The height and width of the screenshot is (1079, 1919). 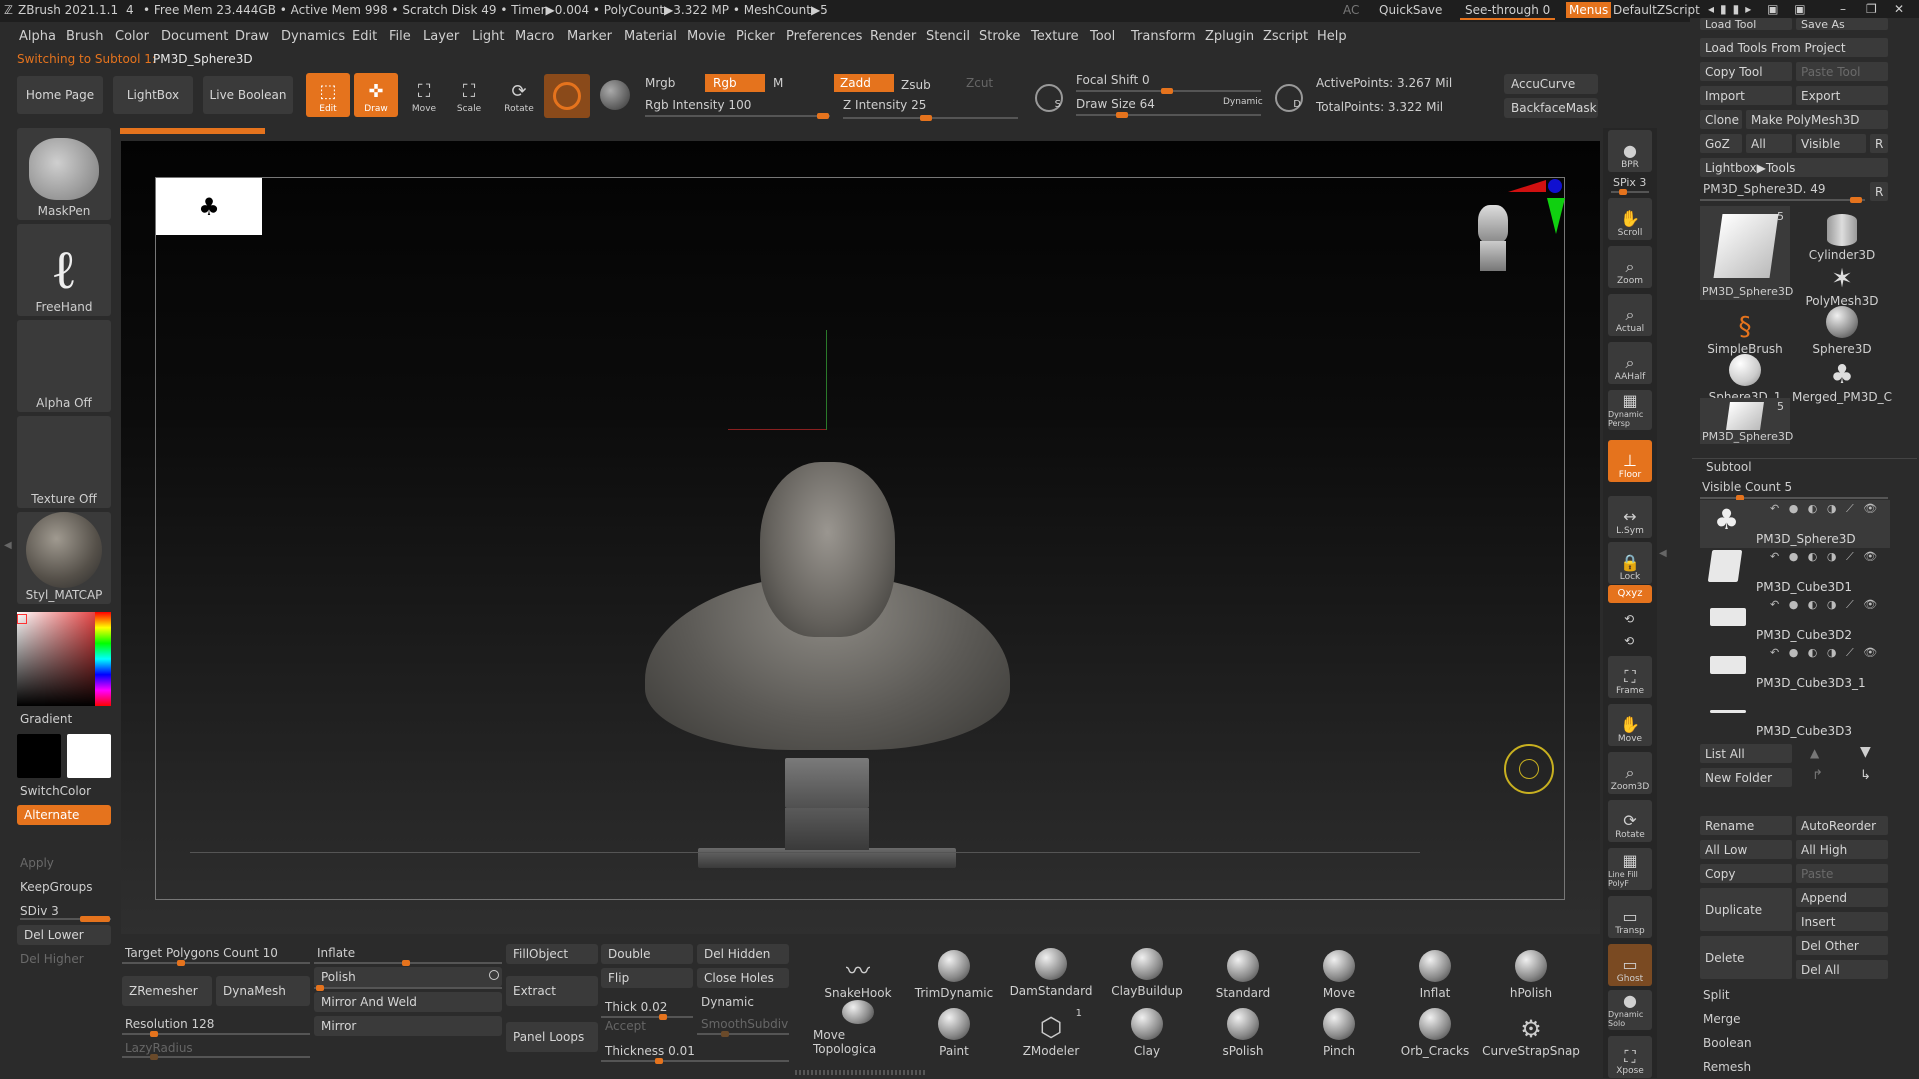 What do you see at coordinates (926, 118) in the screenshot?
I see `z-intensity-knob` at bounding box center [926, 118].